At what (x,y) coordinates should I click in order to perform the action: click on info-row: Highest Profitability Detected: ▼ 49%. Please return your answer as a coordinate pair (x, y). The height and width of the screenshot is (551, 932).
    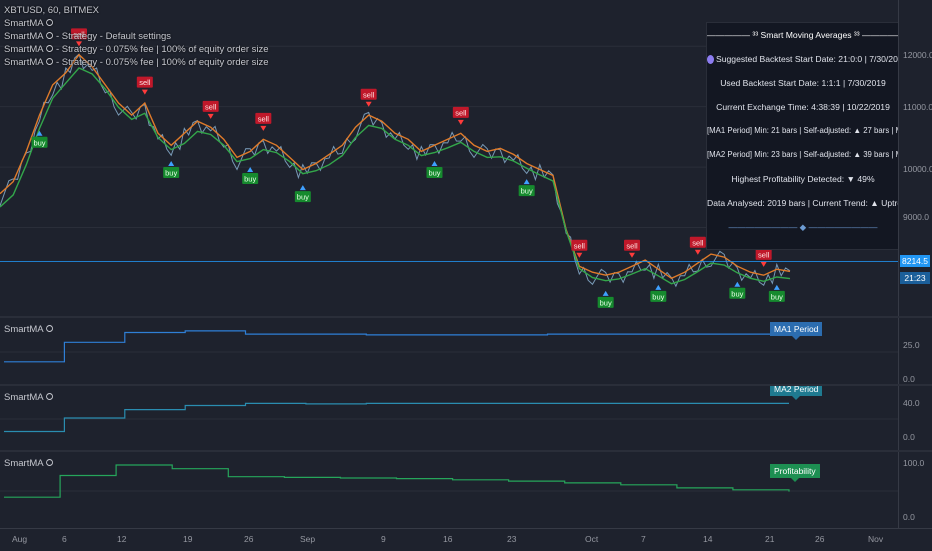
    Looking at the image, I should click on (803, 179).